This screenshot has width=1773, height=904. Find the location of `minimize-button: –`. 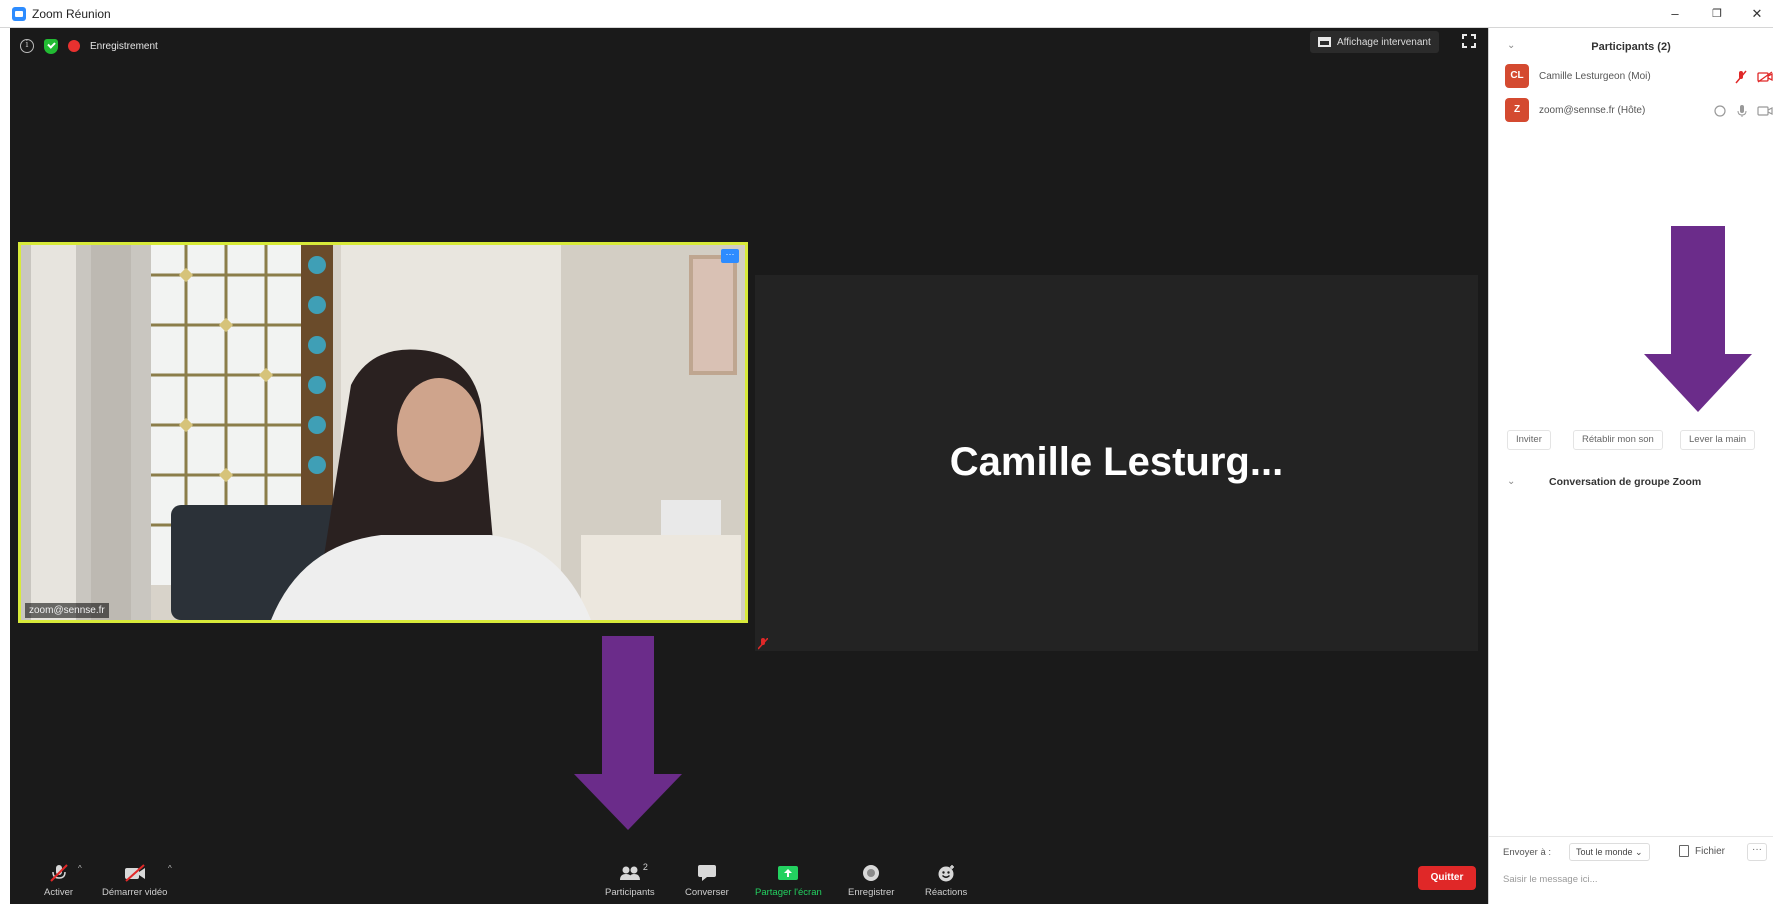

minimize-button: – is located at coordinates (1675, 14).